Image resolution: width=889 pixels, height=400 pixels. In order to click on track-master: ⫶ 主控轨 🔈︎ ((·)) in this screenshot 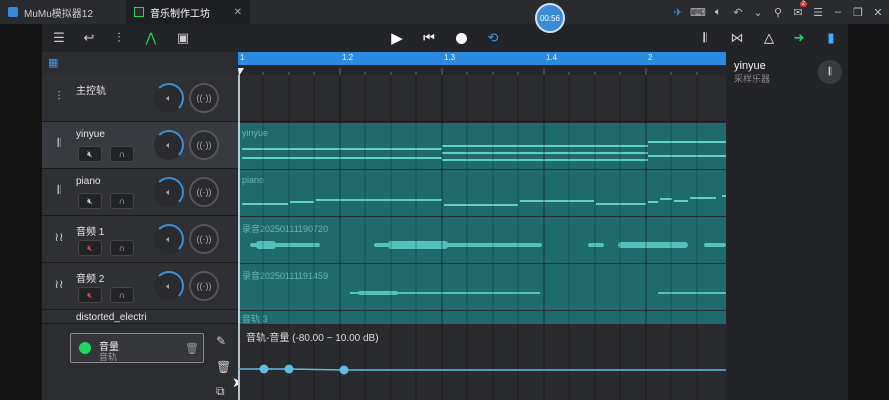, I will do `click(140, 98)`.